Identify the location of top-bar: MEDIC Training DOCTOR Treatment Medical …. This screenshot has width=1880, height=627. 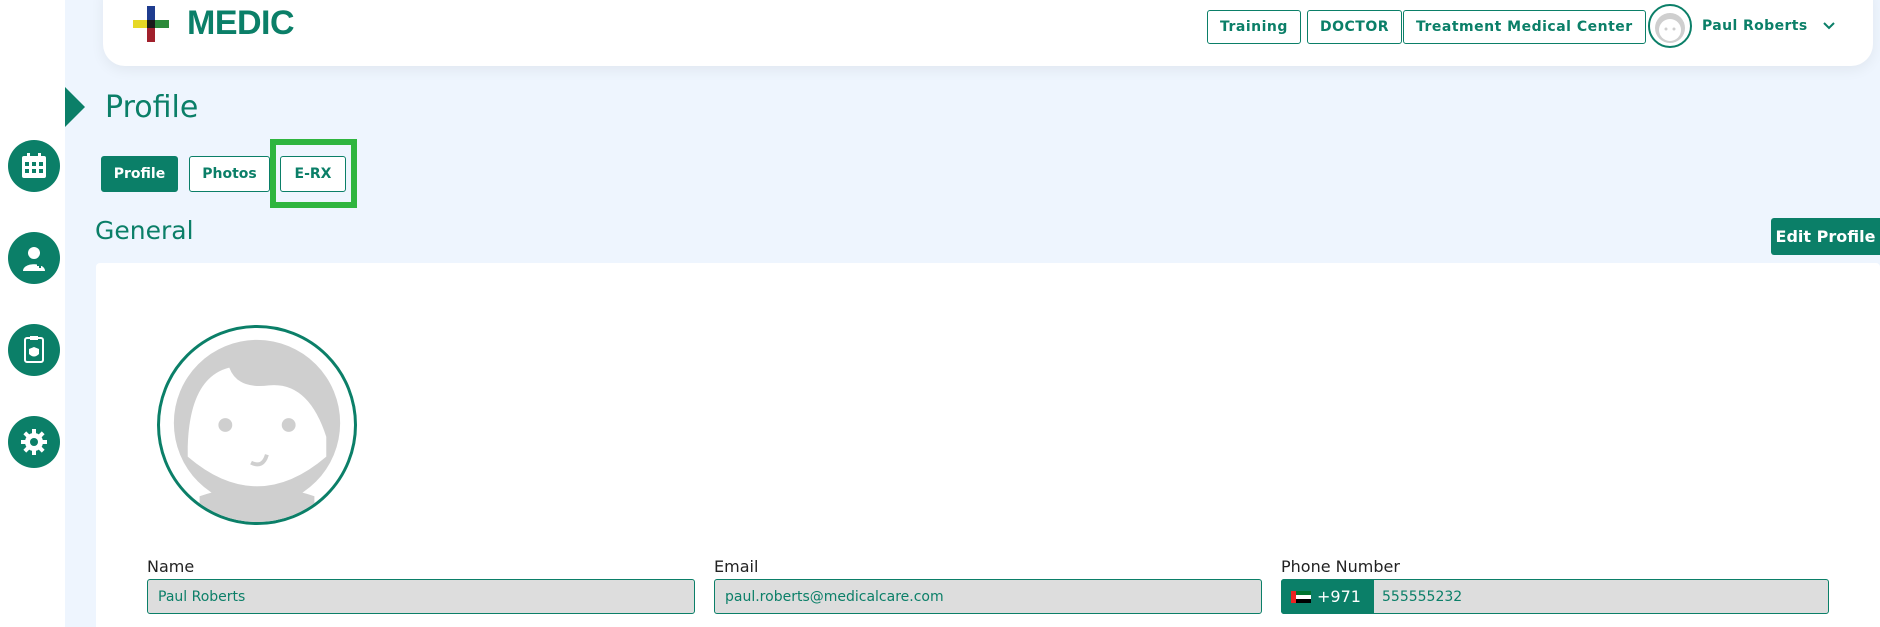
(988, 33).